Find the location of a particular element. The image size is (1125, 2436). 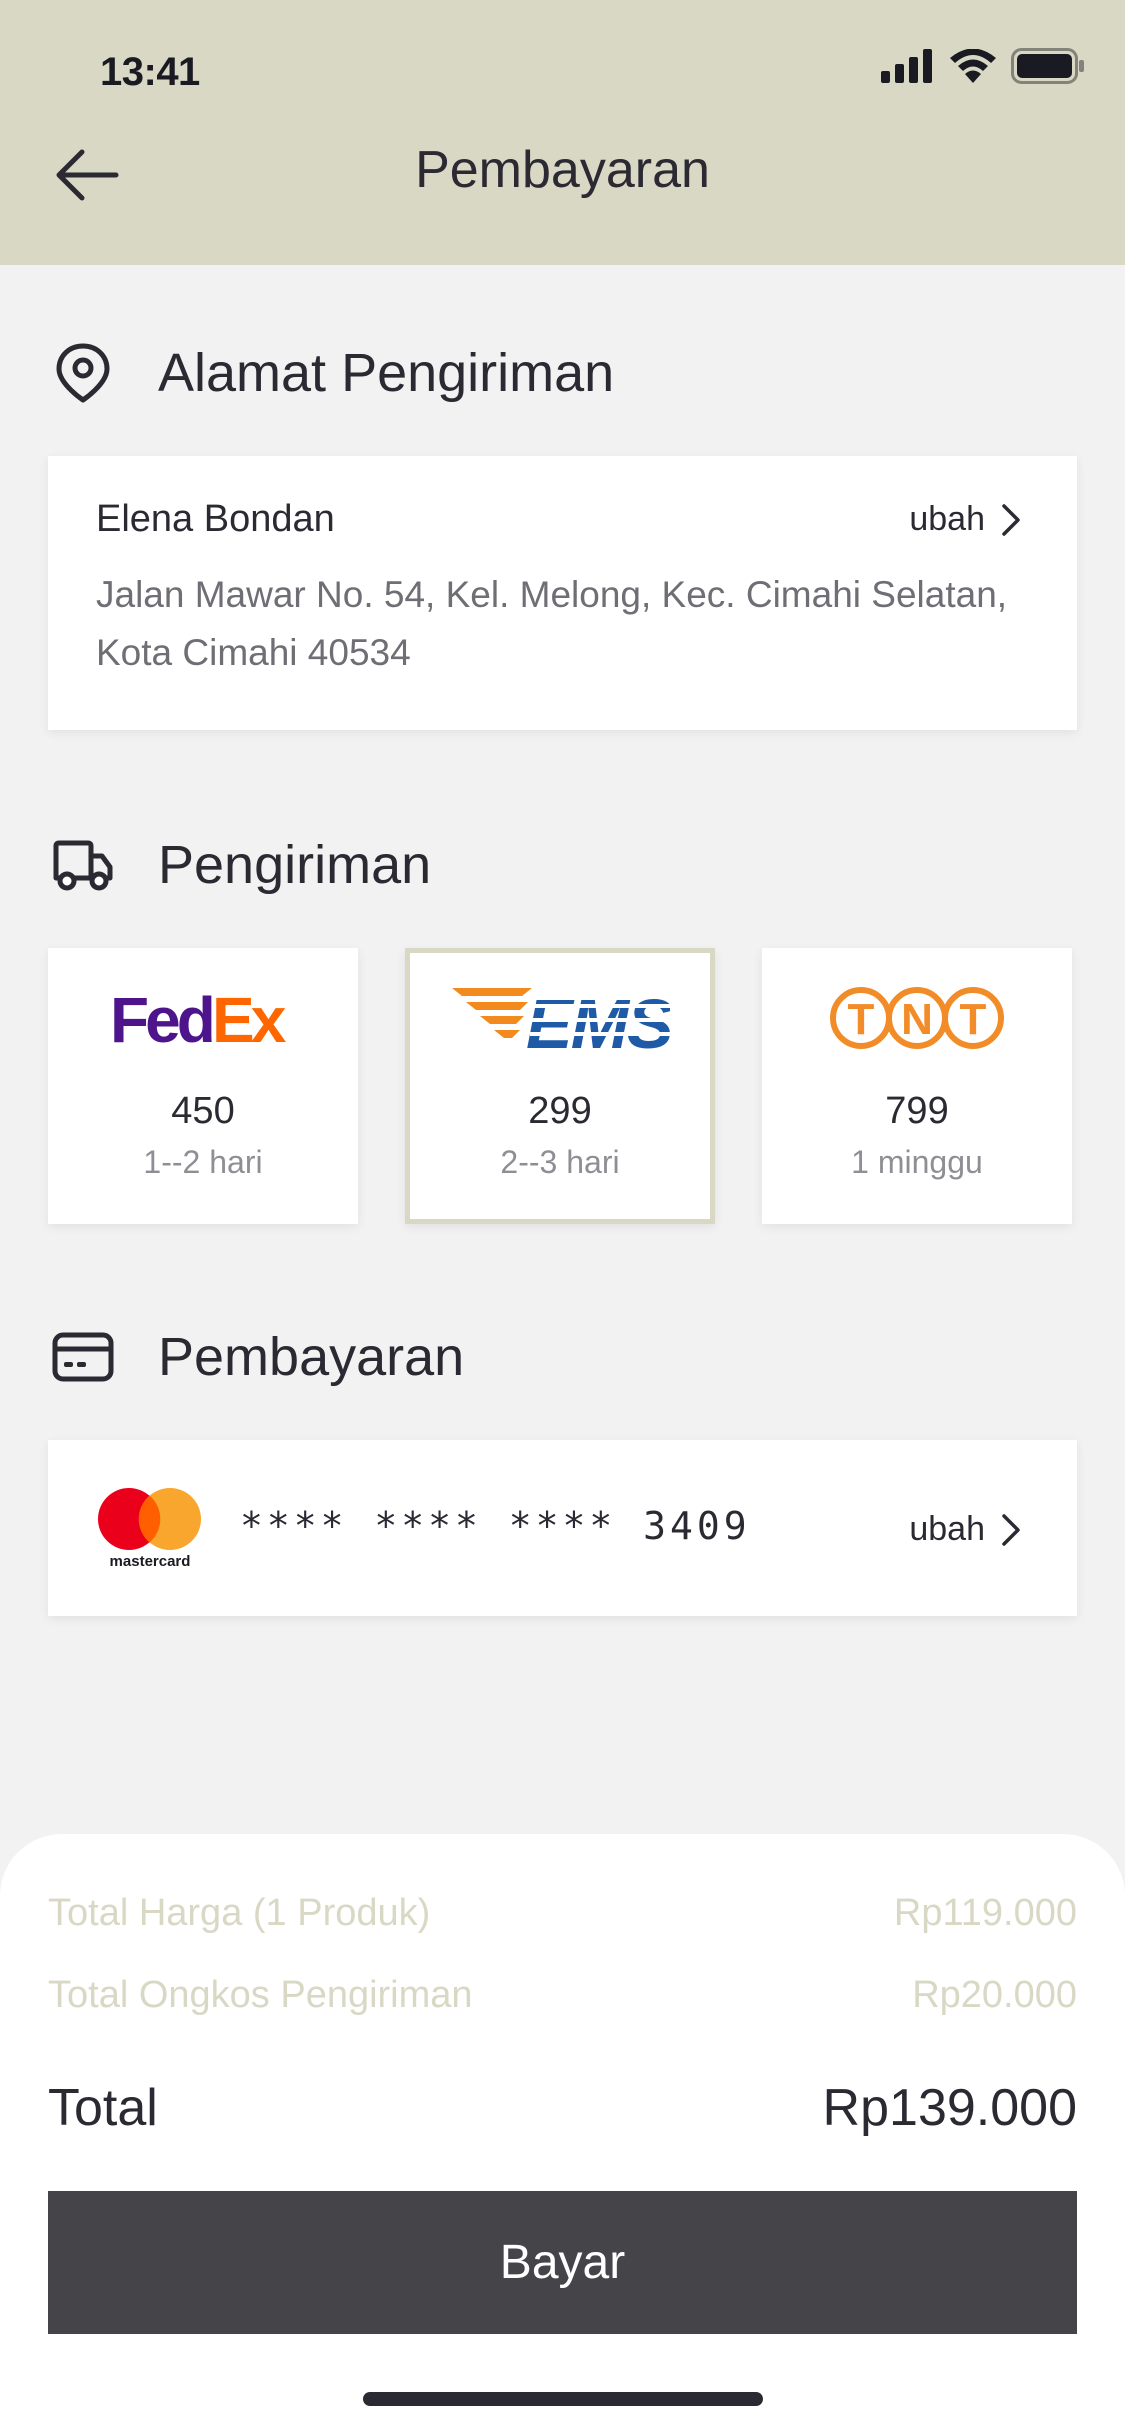

grand-total-label: Total is located at coordinates (103, 2108).